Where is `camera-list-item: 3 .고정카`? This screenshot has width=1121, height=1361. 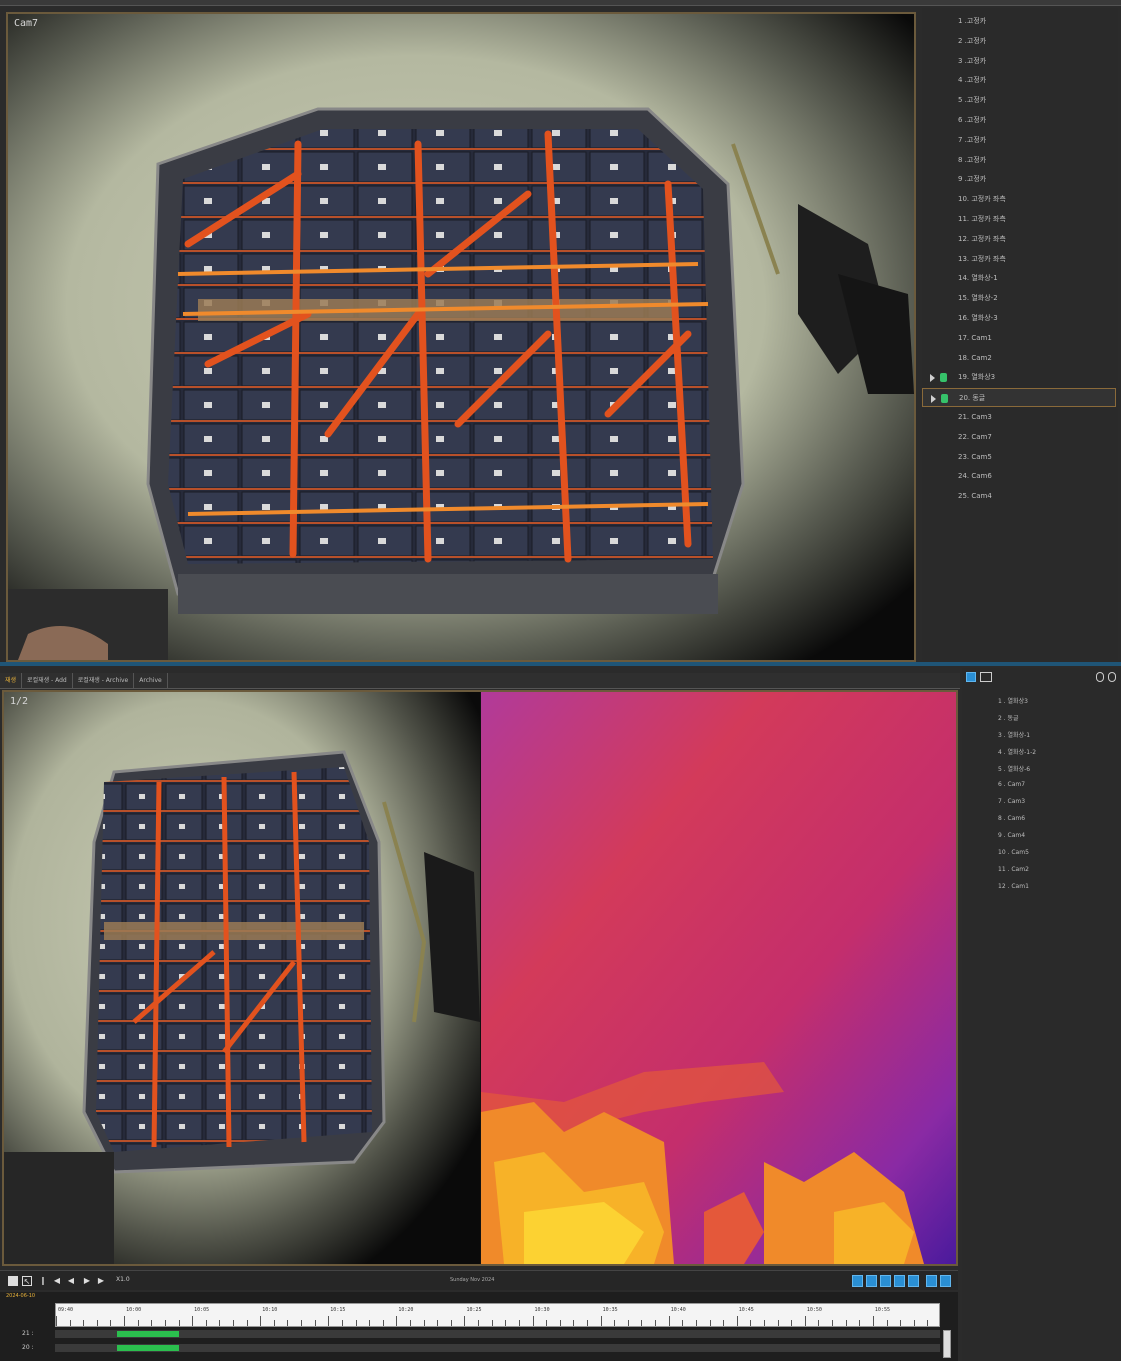
camera-list-item: 3 .고정카 is located at coordinates (1019, 61).